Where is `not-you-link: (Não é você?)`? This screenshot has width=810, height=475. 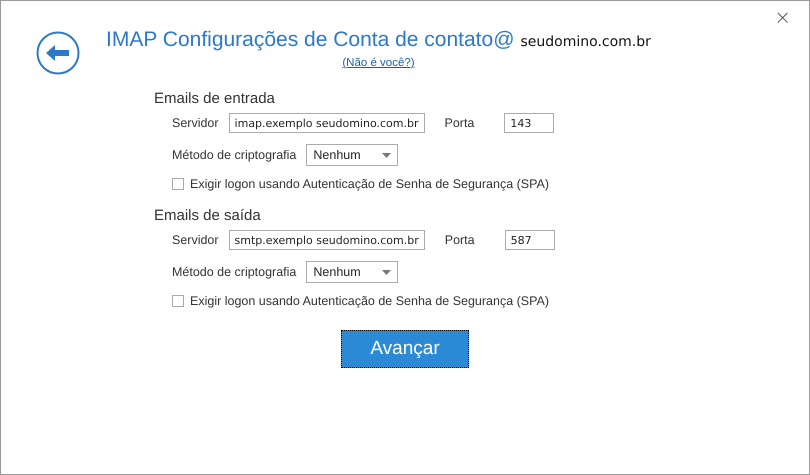 not-you-link: (Não é você?) is located at coordinates (378, 63).